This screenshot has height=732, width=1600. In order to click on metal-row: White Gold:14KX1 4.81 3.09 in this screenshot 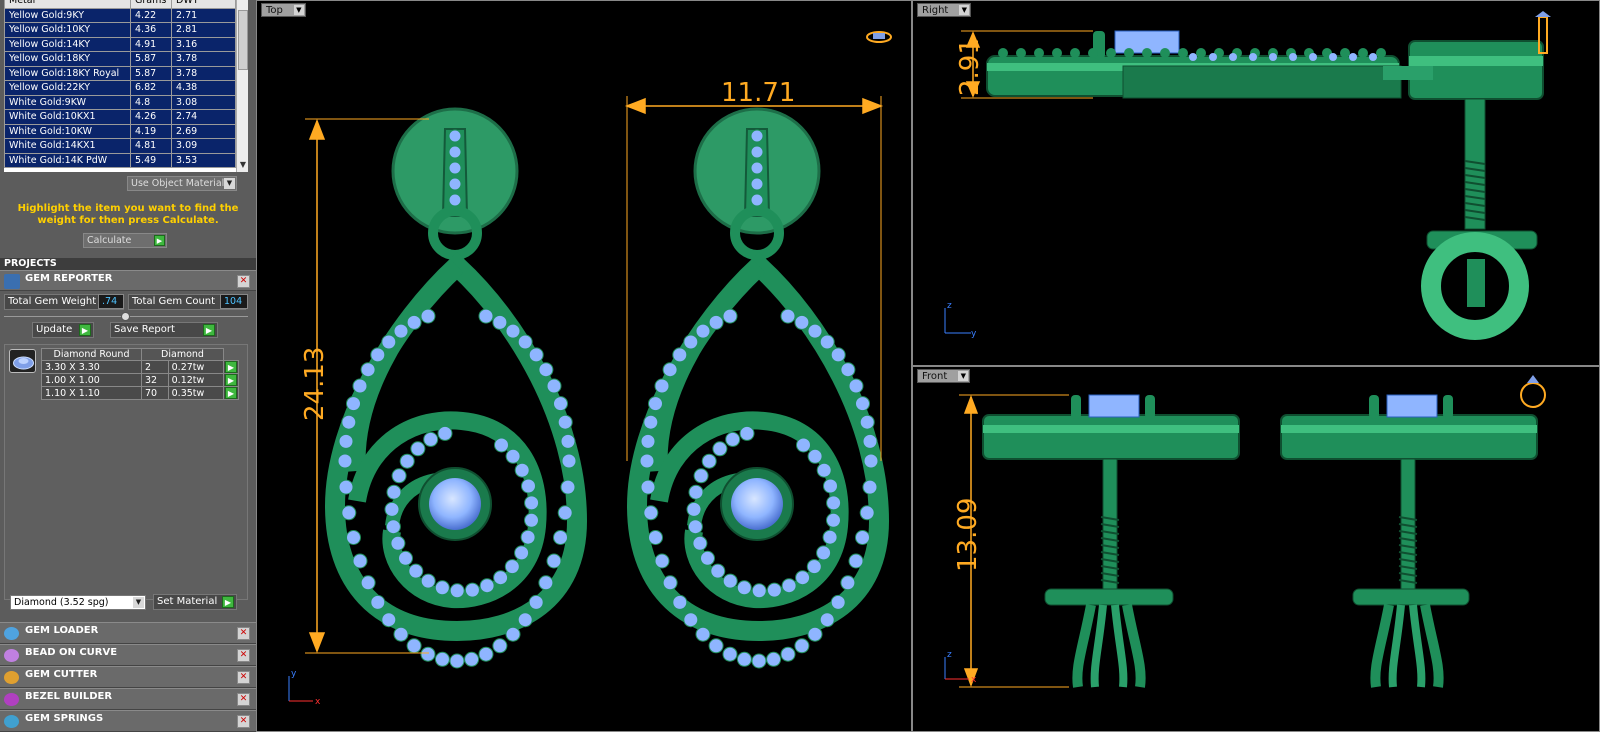, I will do `click(120, 146)`.